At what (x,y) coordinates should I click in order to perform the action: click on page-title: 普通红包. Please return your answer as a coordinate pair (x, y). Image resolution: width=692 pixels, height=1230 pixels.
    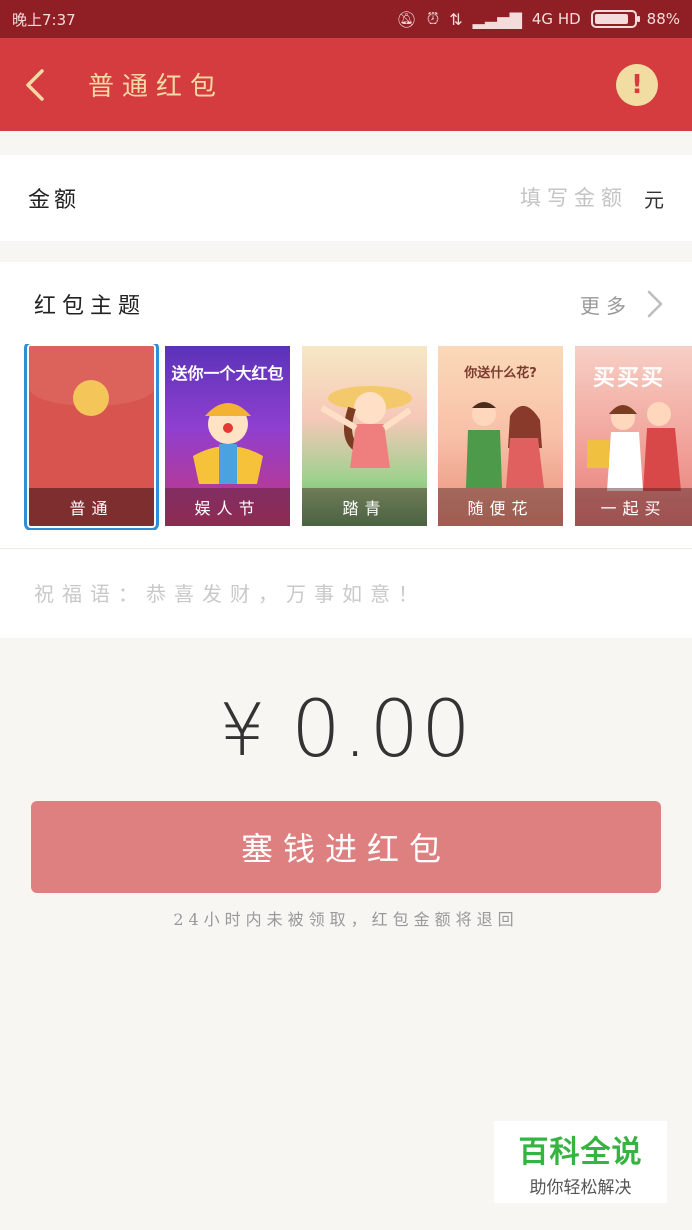
    Looking at the image, I should click on (156, 87).